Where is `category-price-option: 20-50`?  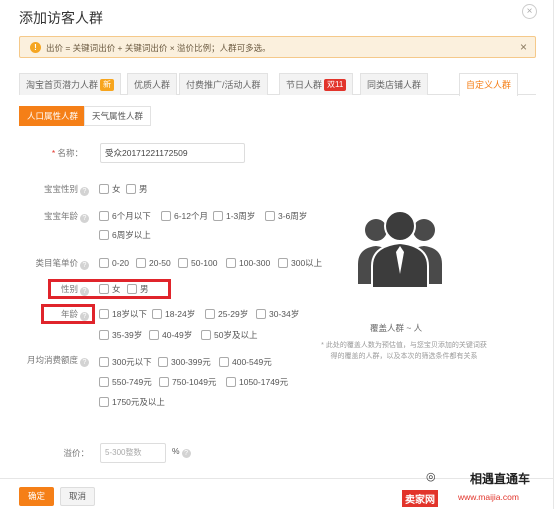 category-price-option: 20-50 is located at coordinates (153, 263).